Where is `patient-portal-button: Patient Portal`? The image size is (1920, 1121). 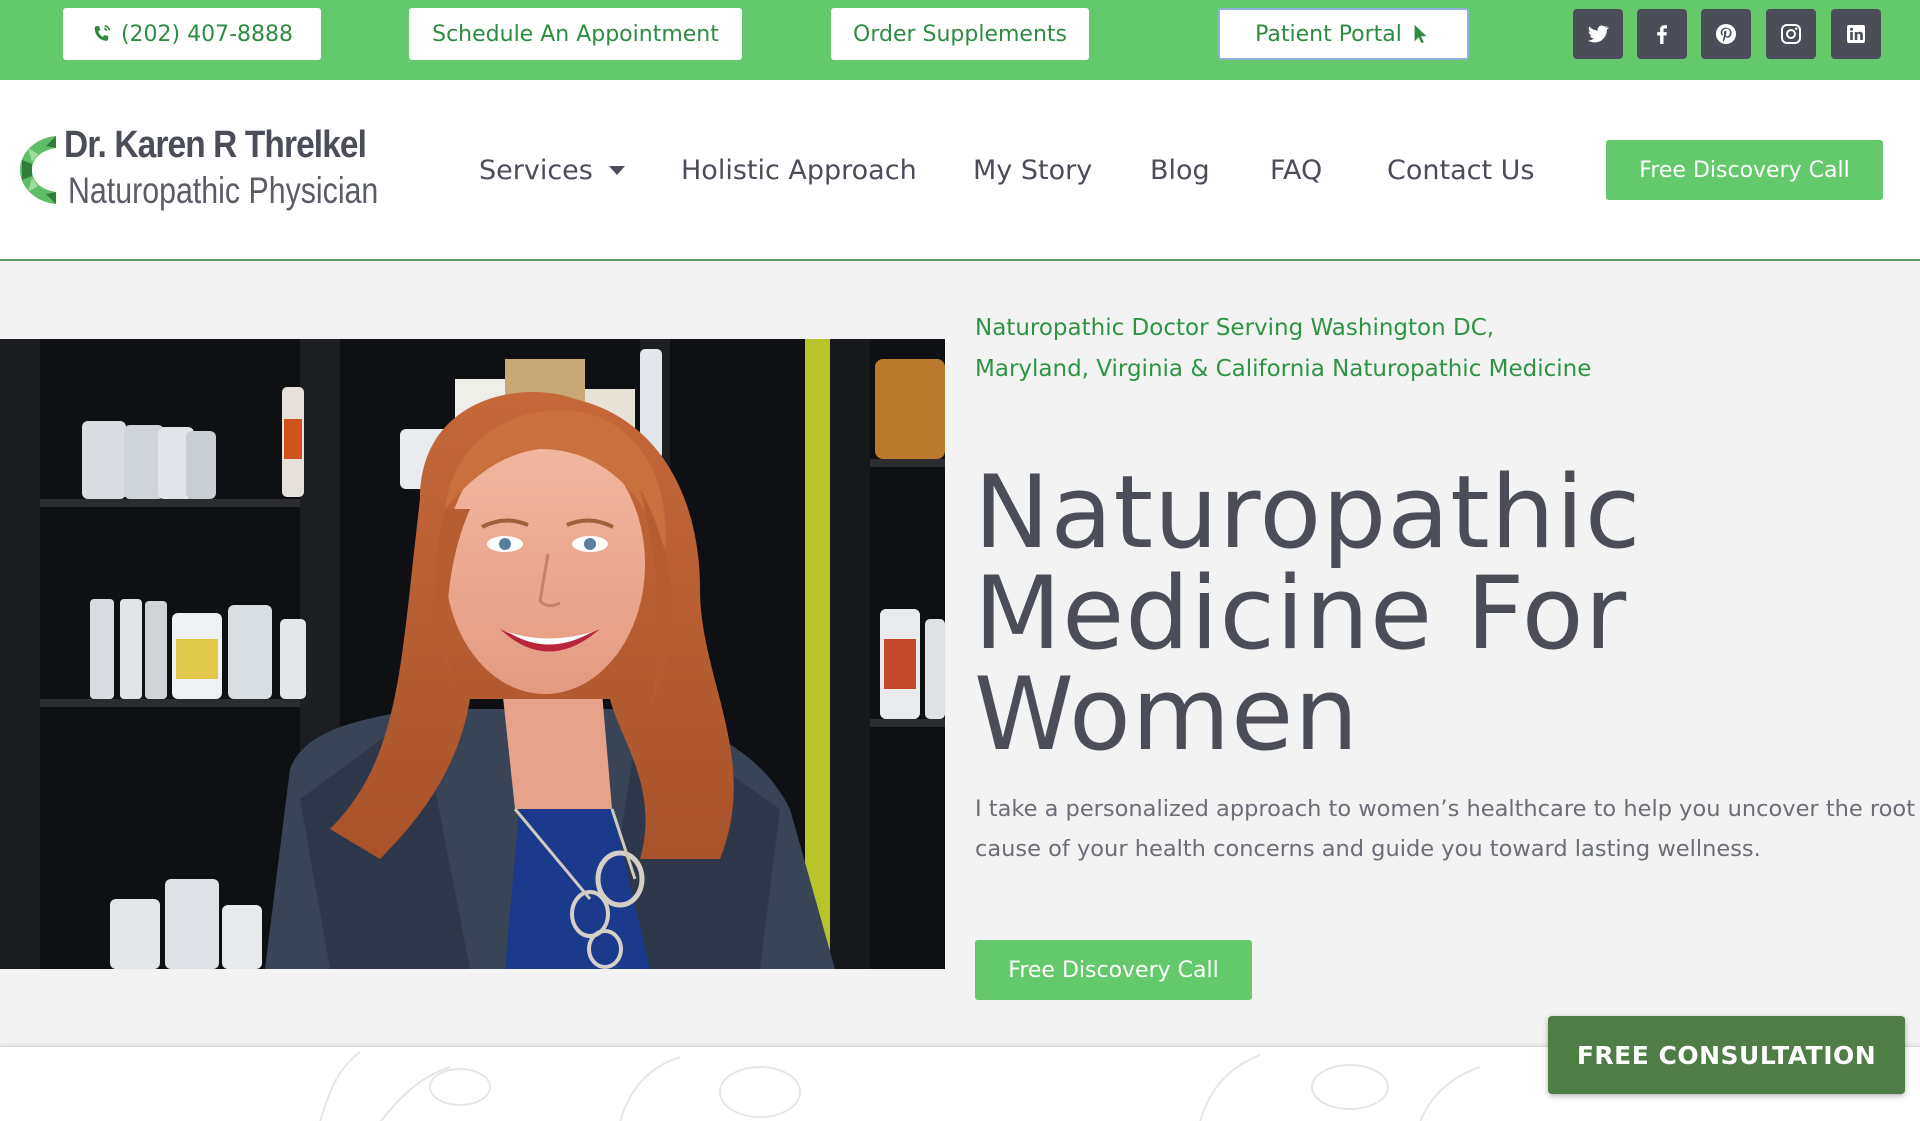
patient-portal-button: Patient Portal is located at coordinates (1343, 34).